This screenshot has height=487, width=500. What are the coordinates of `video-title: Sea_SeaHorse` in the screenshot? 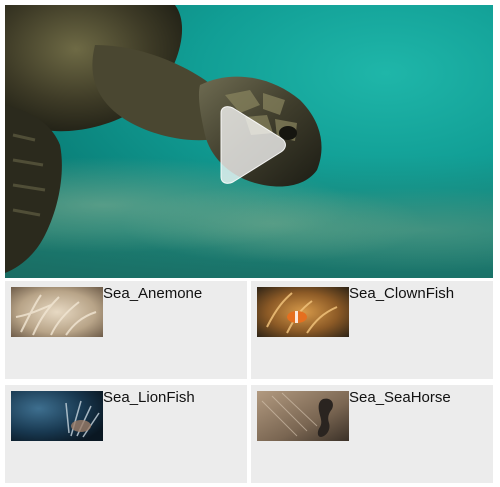 It's located at (400, 397).